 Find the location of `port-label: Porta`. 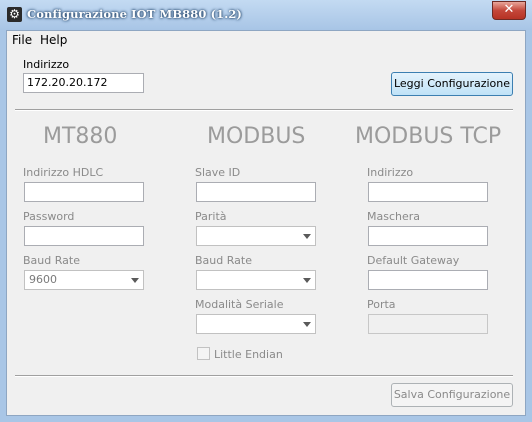

port-label: Porta is located at coordinates (381, 304).